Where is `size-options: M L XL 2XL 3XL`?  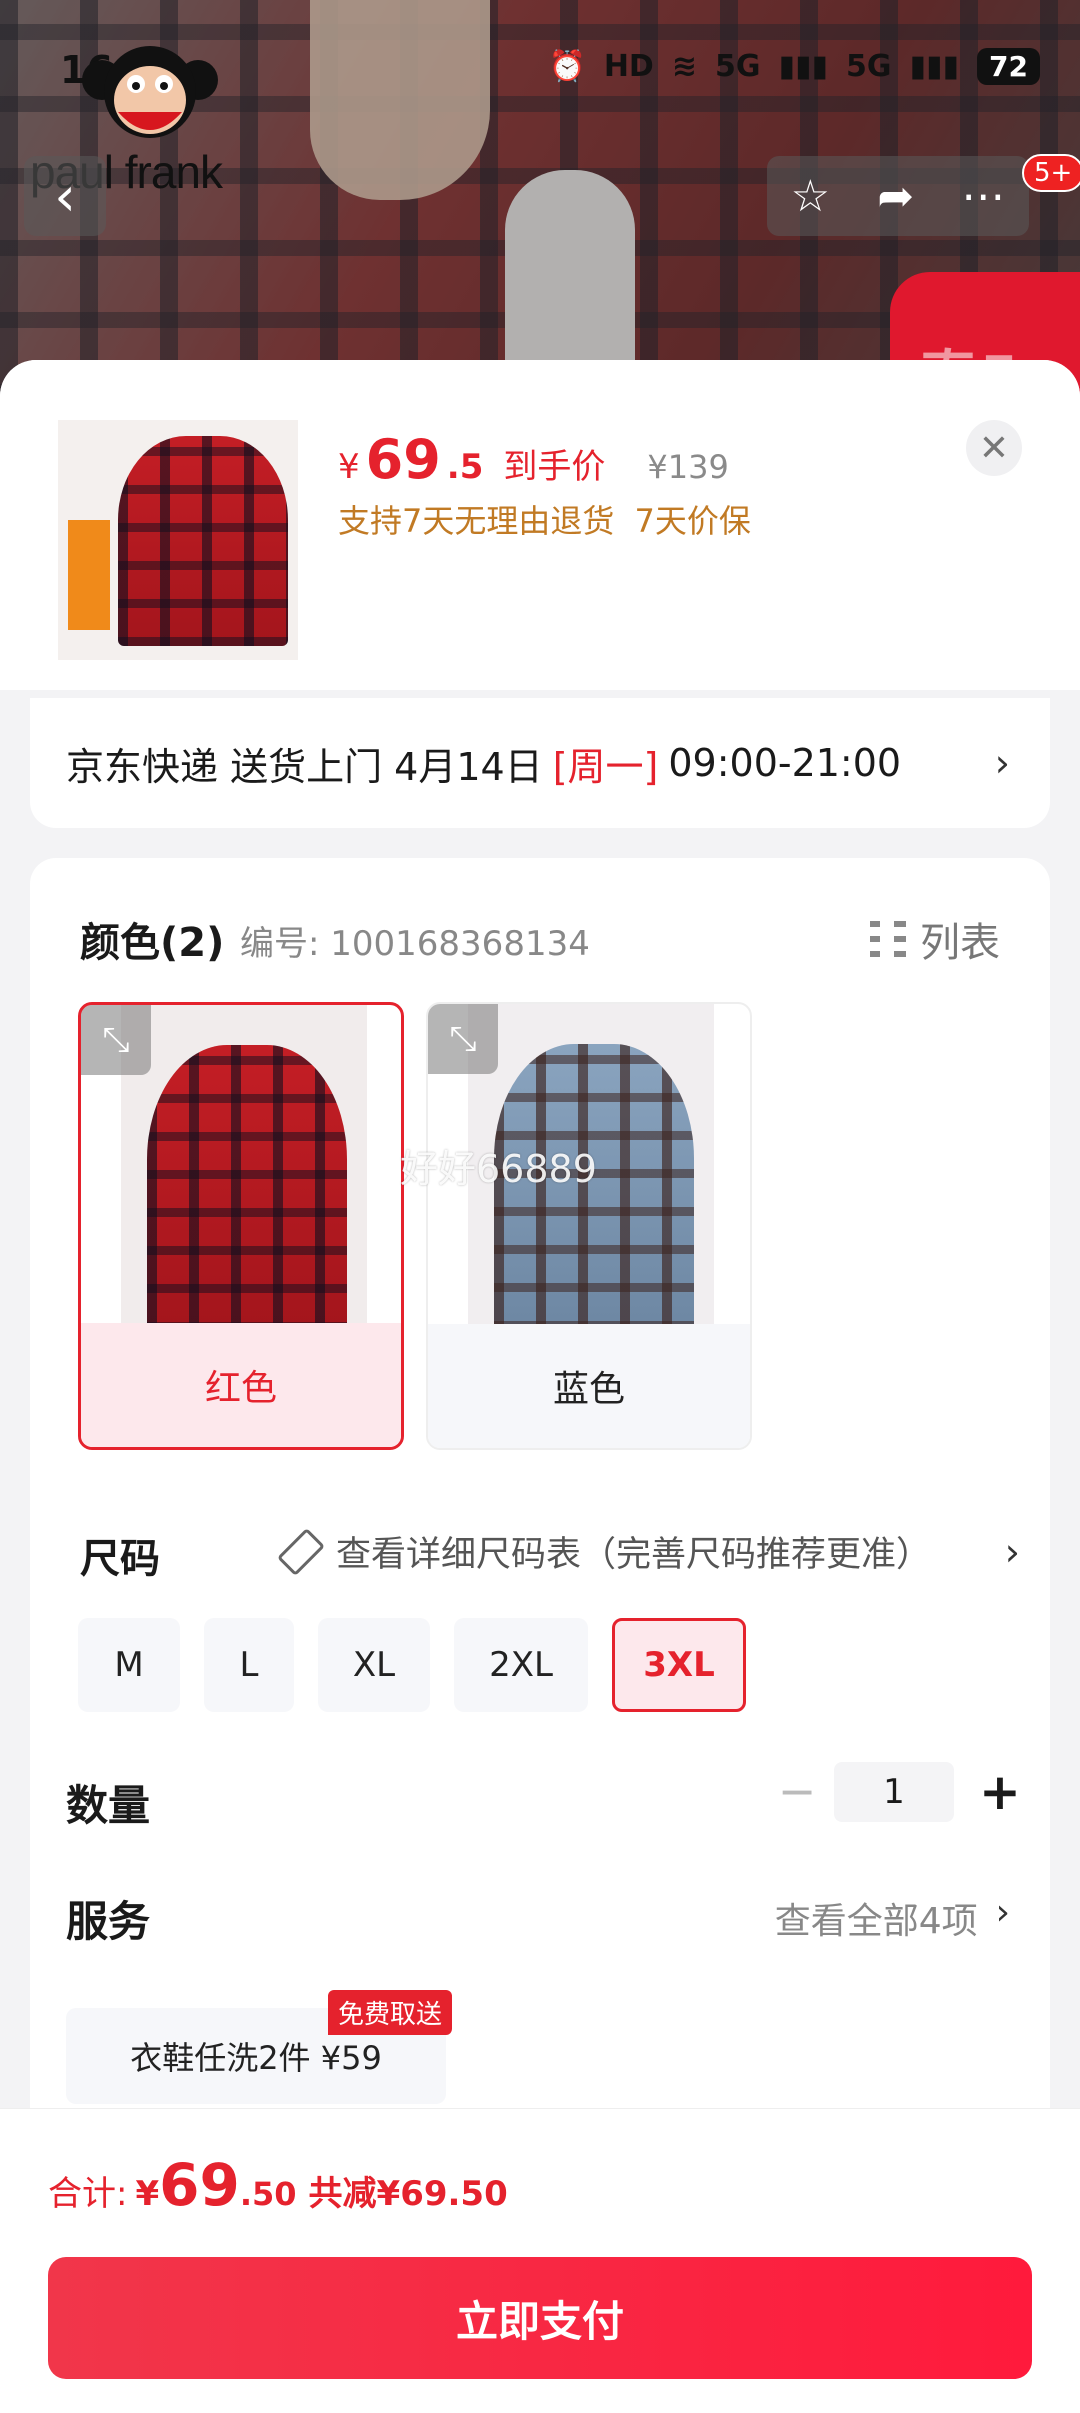 size-options: M L XL 2XL 3XL is located at coordinates (412, 1665).